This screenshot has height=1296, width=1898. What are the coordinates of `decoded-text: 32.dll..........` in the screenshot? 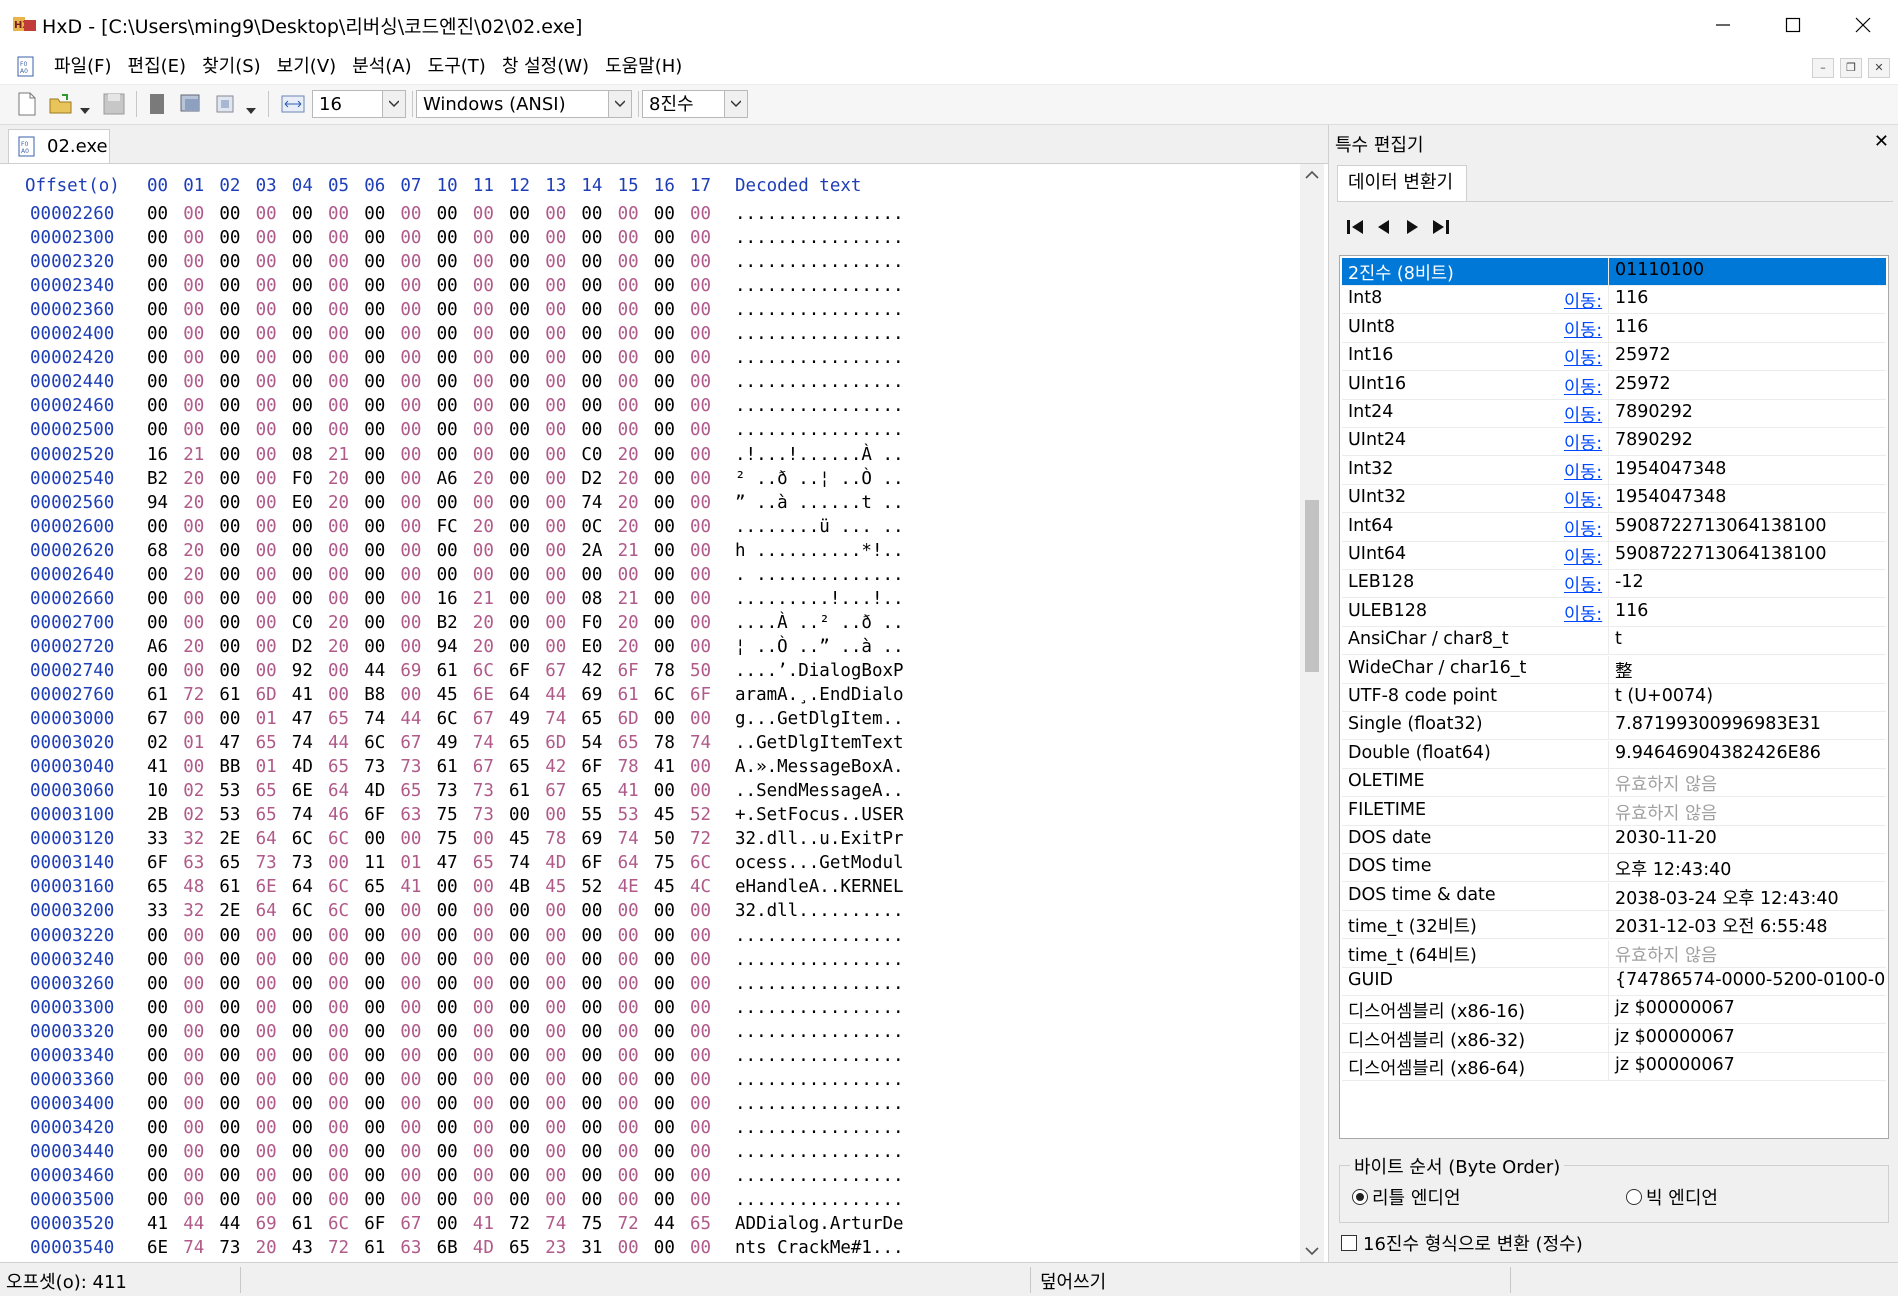 It's located at (819, 911).